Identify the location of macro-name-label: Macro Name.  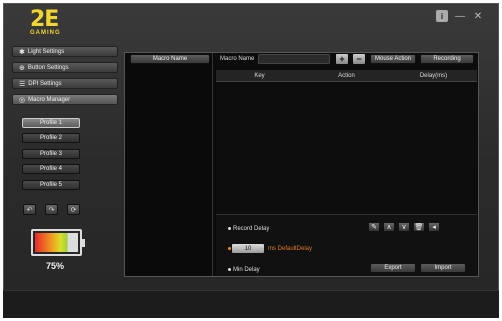
(237, 59).